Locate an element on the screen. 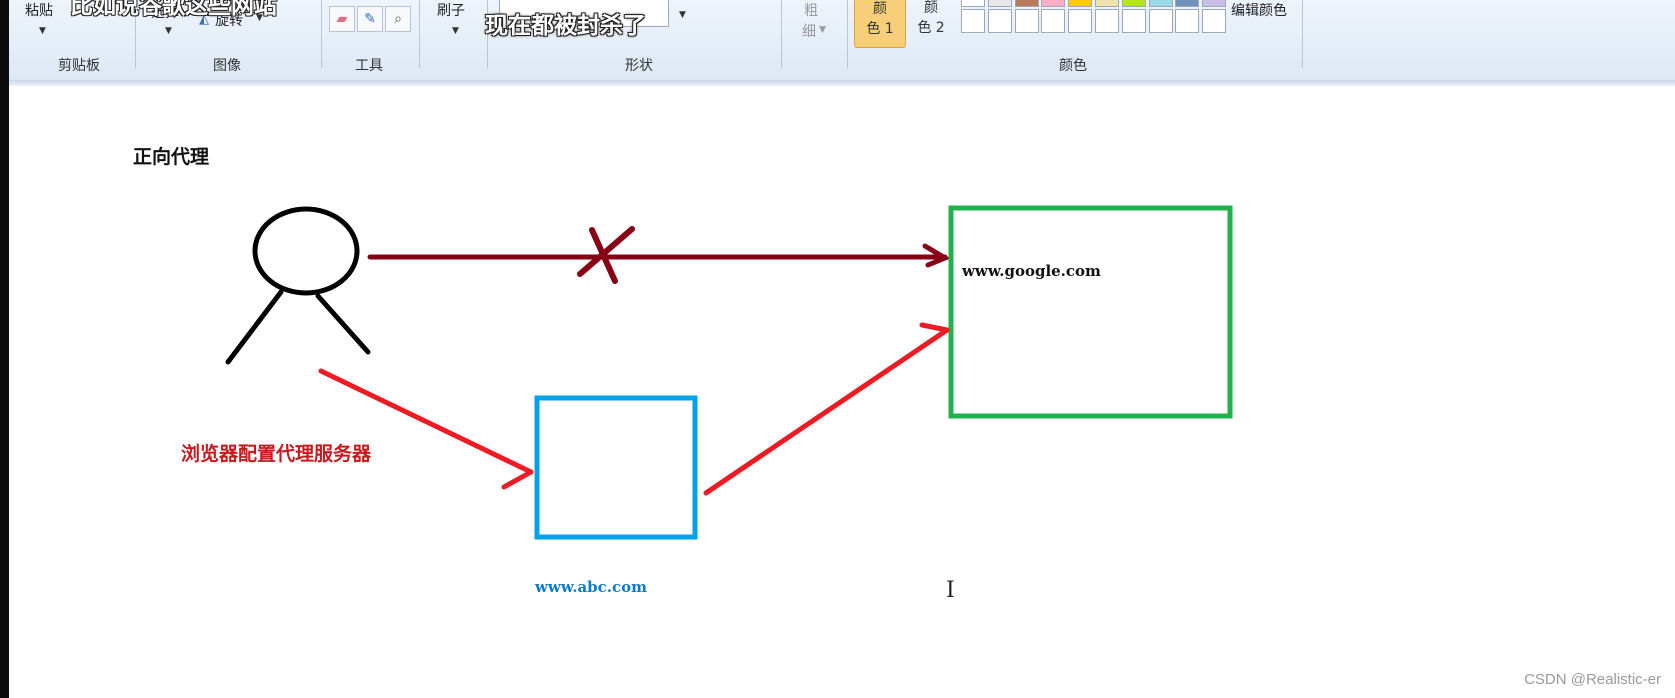  proxy-google-head is located at coordinates (934, 327).